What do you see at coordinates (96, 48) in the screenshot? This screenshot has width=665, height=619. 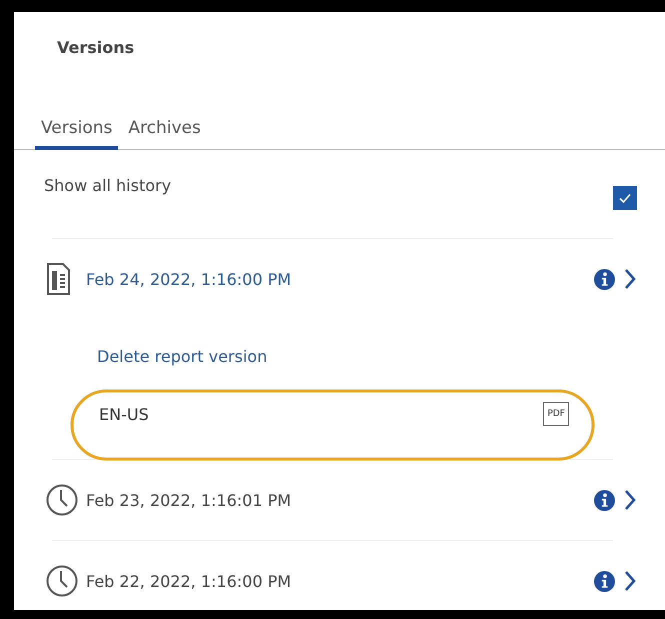 I see `panel-title: Versions` at bounding box center [96, 48].